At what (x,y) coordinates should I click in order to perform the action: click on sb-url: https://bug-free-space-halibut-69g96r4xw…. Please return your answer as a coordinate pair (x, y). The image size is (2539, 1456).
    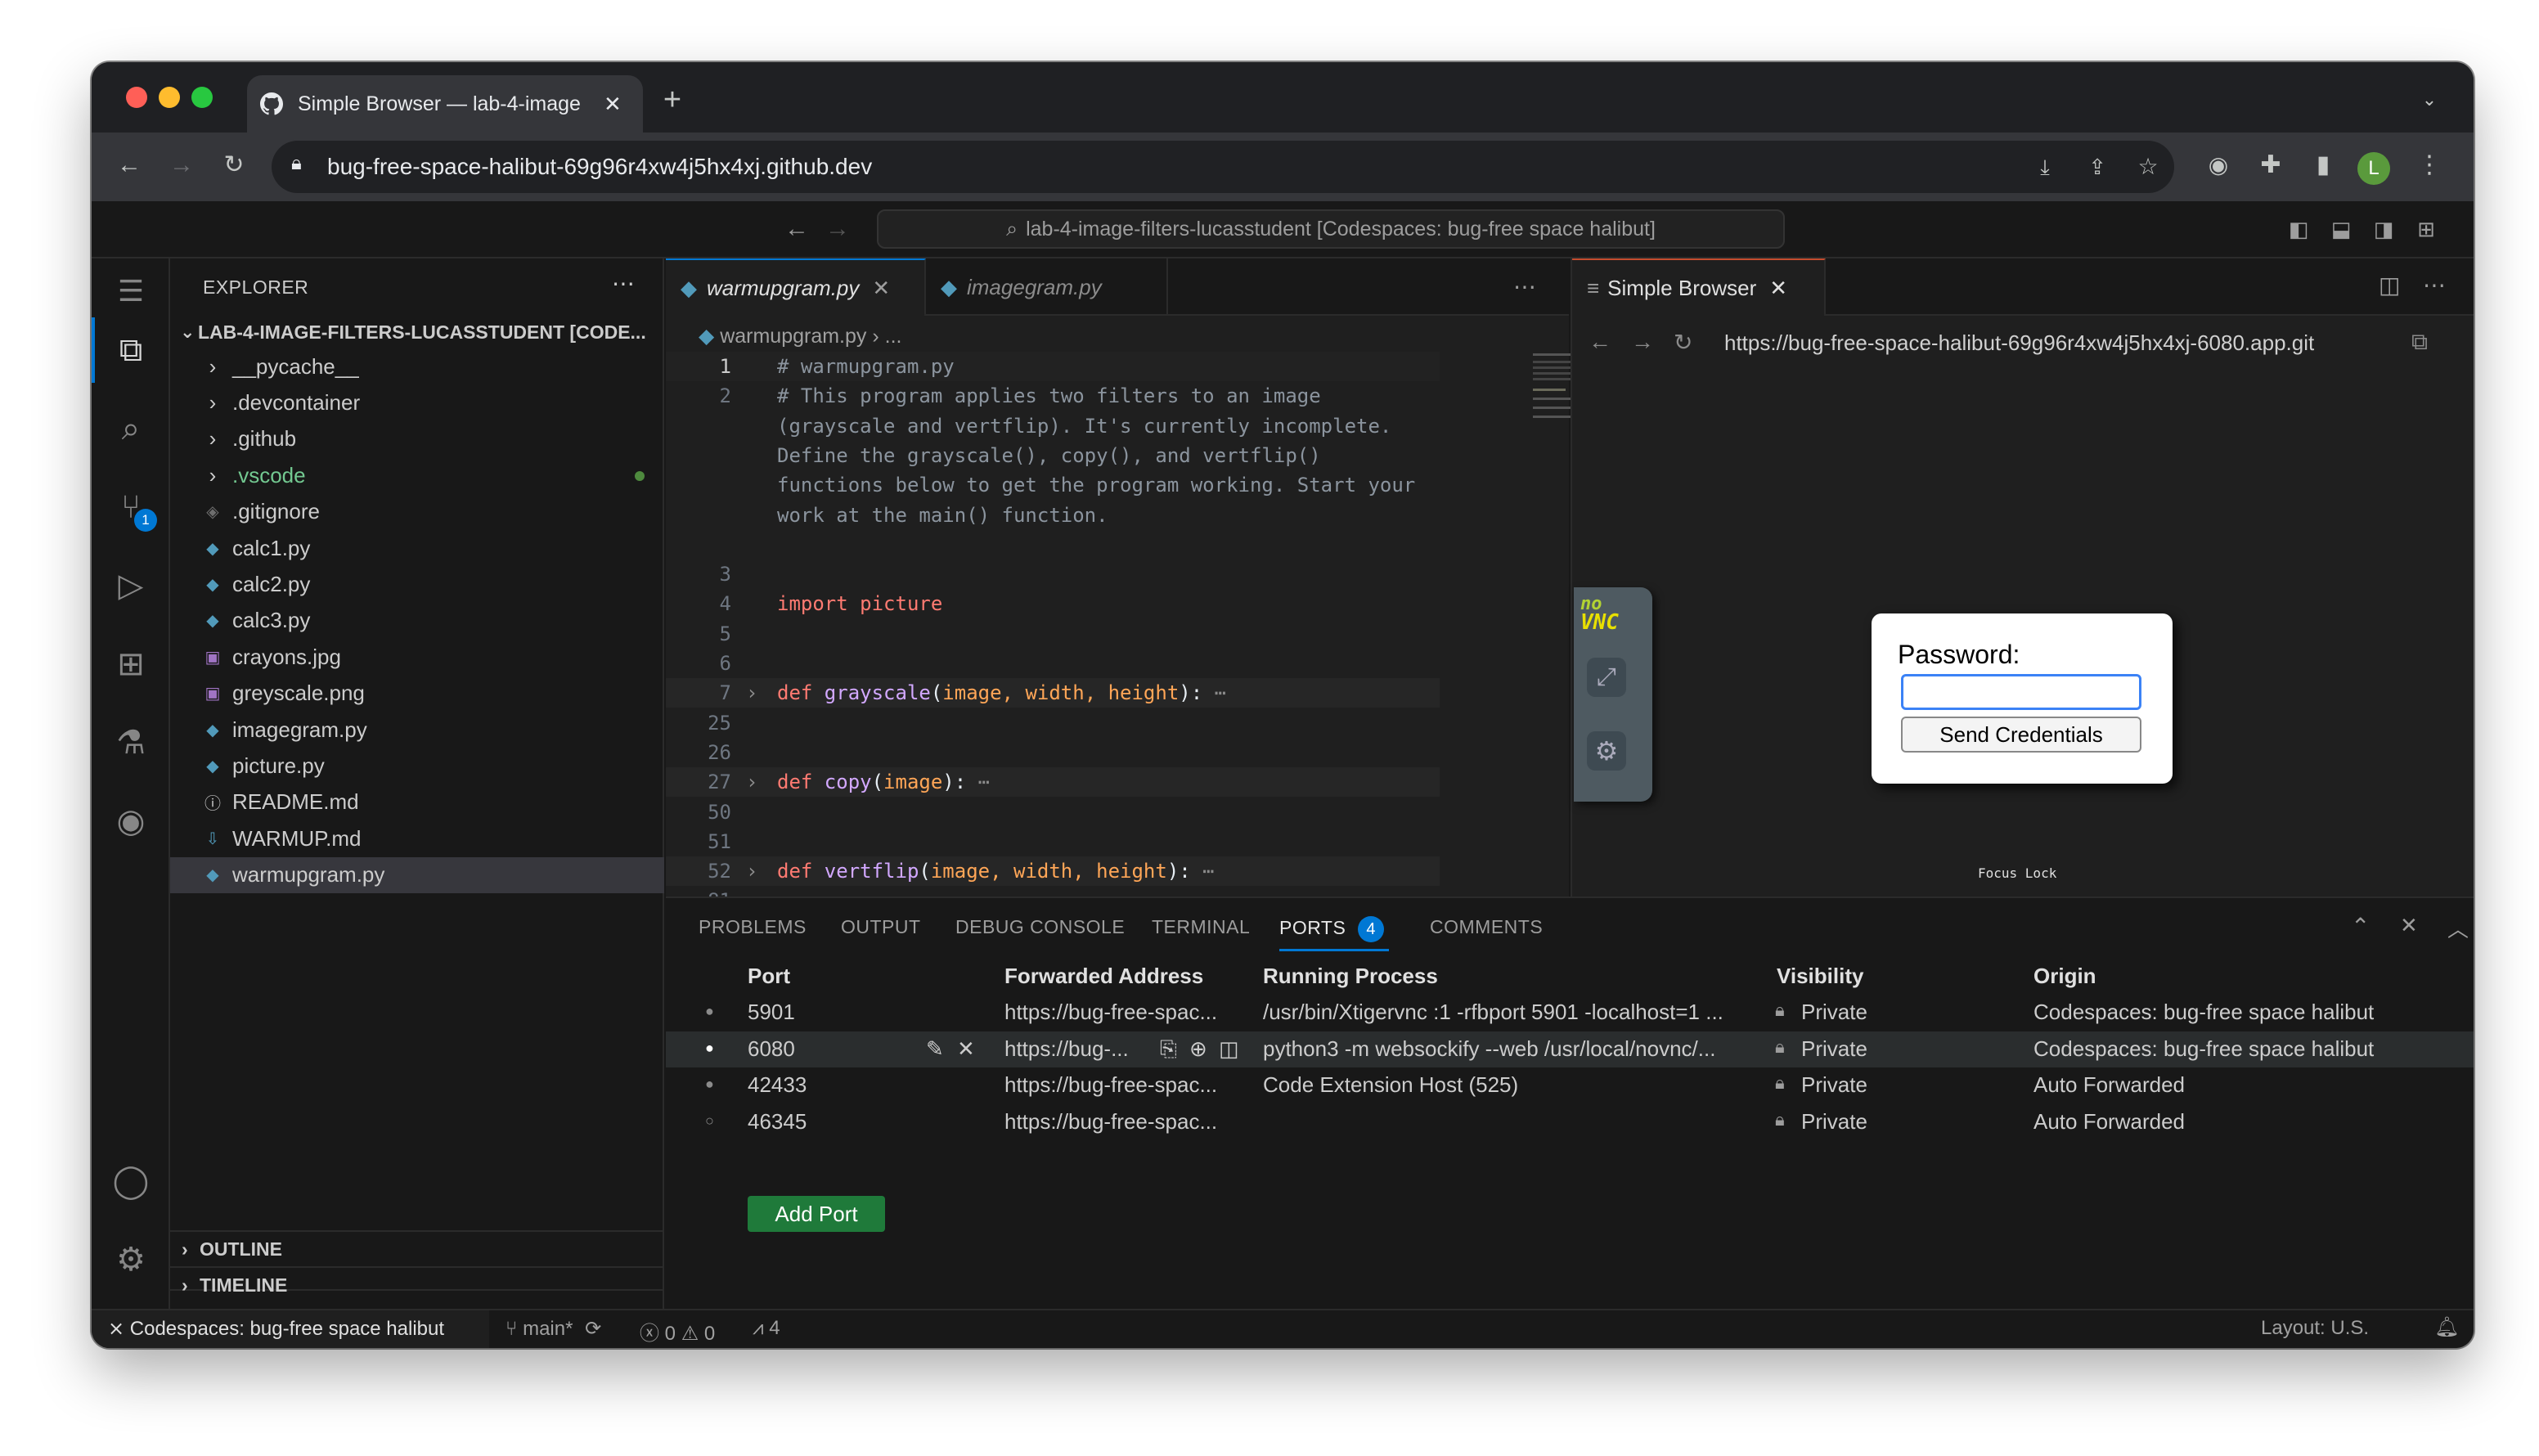
    Looking at the image, I should click on (2059, 343).